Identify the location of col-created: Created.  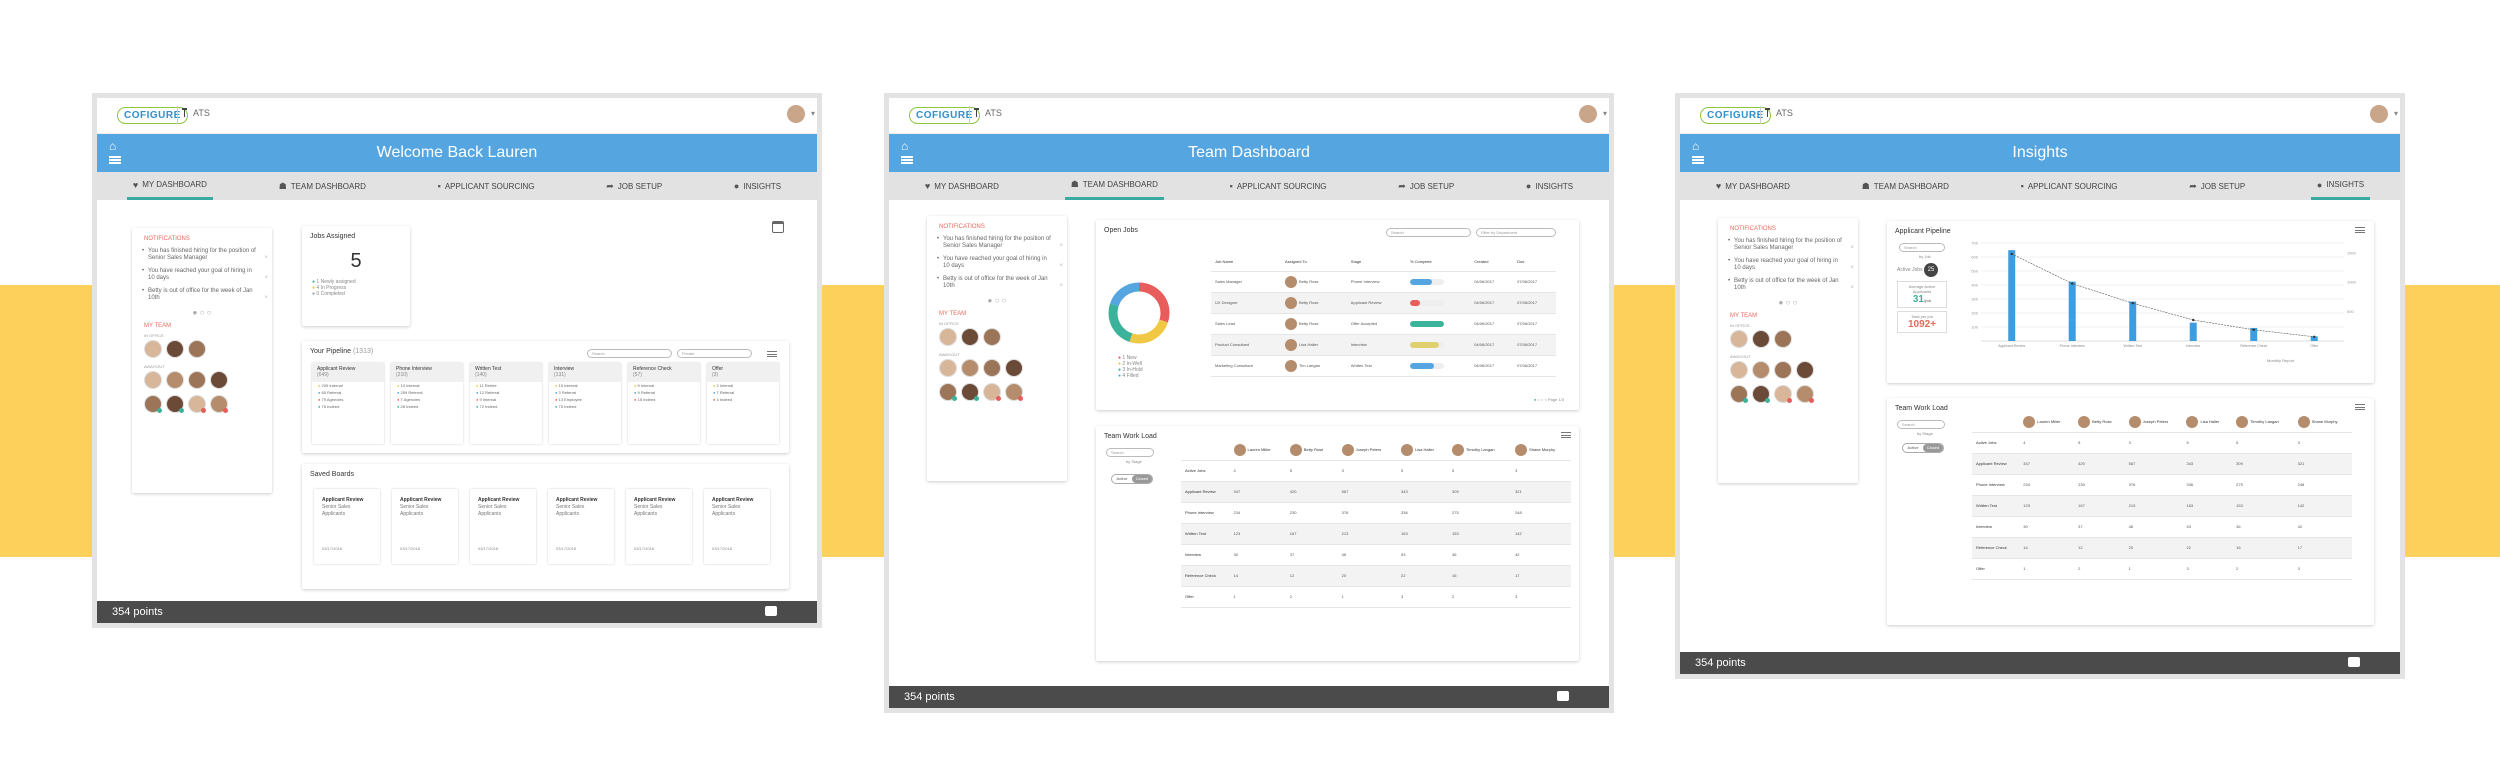
(1492, 262).